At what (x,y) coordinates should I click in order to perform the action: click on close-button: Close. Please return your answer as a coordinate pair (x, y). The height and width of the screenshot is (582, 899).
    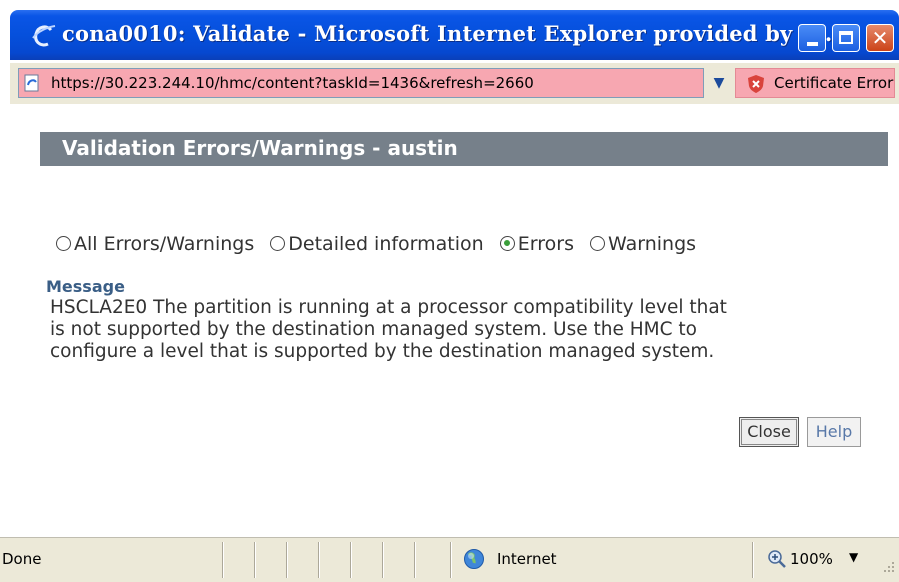
    Looking at the image, I should click on (769, 432).